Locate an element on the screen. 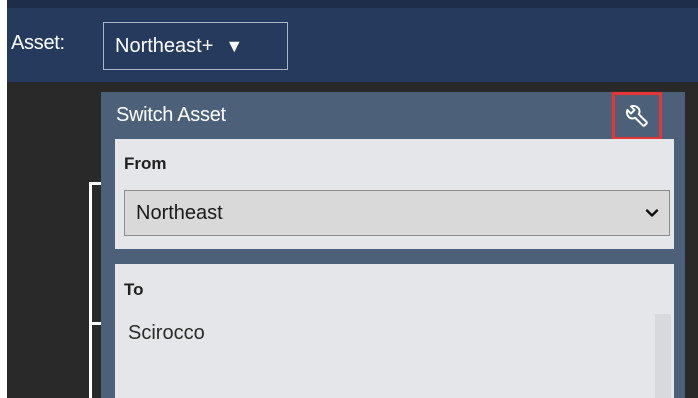 The height and width of the screenshot is (398, 698). wrench-icon is located at coordinates (636, 115).